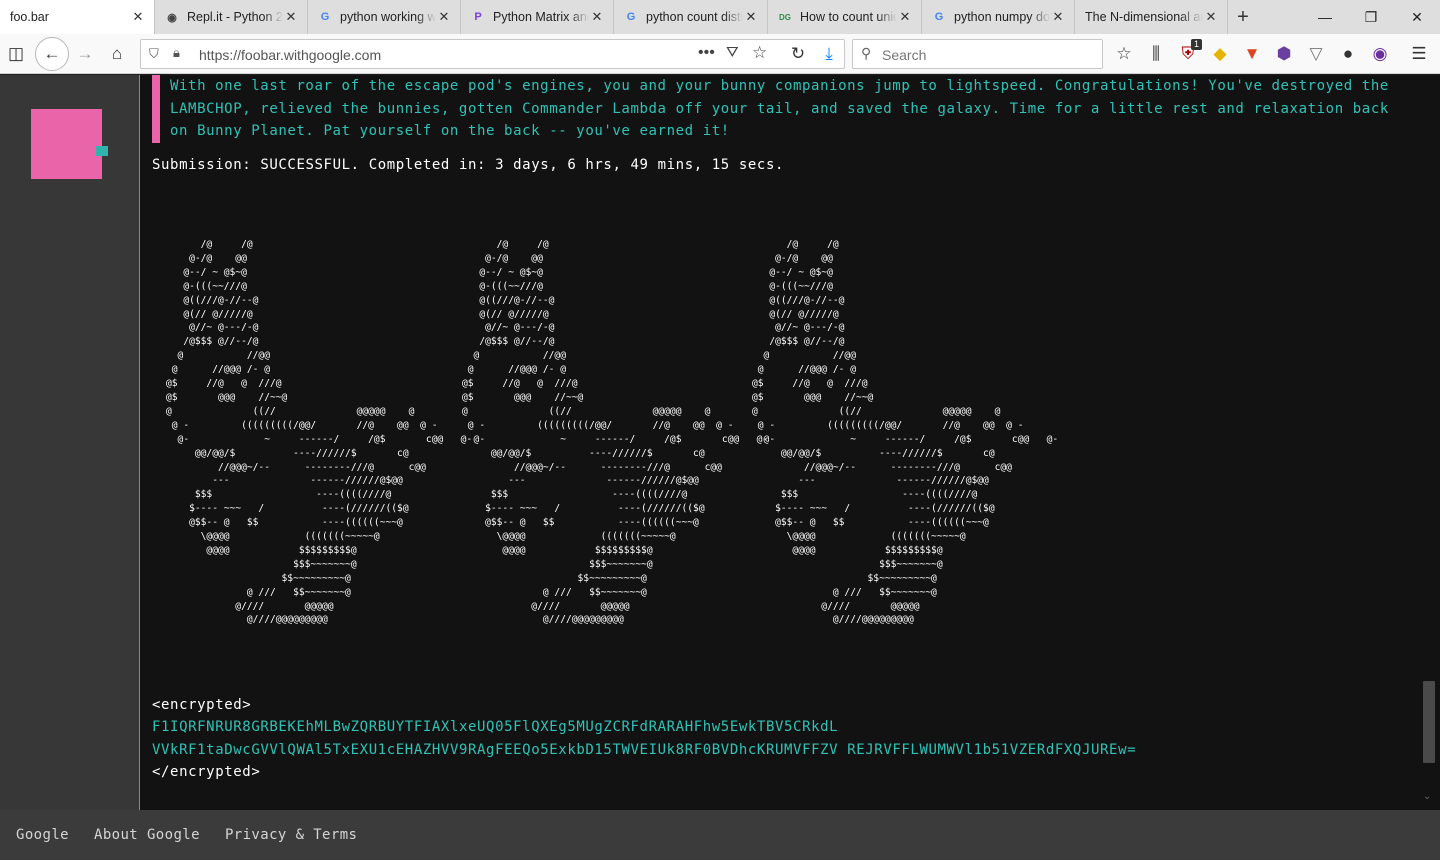 This screenshot has height=860, width=1440. I want to click on search-icon: ⚲, so click(866, 53).